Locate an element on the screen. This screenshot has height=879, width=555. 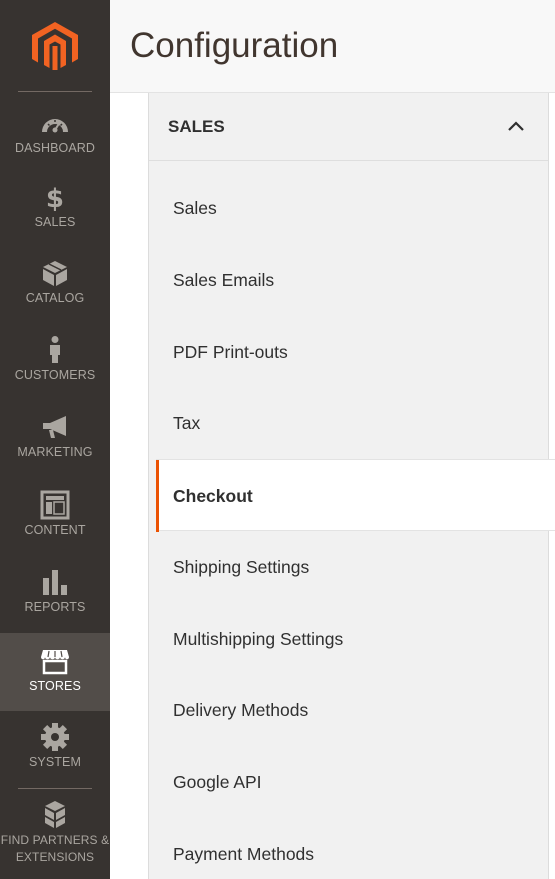
sales-section-header: SALES is located at coordinates (348, 127).